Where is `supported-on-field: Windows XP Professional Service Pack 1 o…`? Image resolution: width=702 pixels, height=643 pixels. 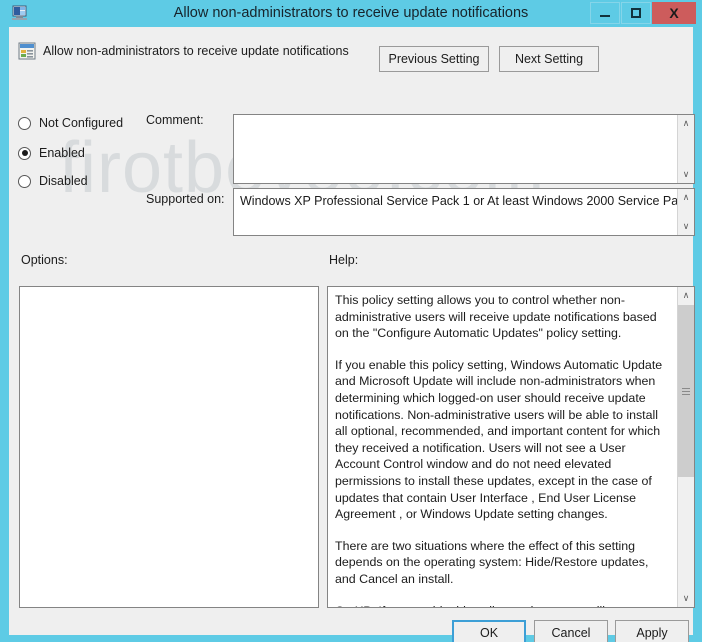
supported-on-field: Windows XP Professional Service Pack 1 o… is located at coordinates (464, 212).